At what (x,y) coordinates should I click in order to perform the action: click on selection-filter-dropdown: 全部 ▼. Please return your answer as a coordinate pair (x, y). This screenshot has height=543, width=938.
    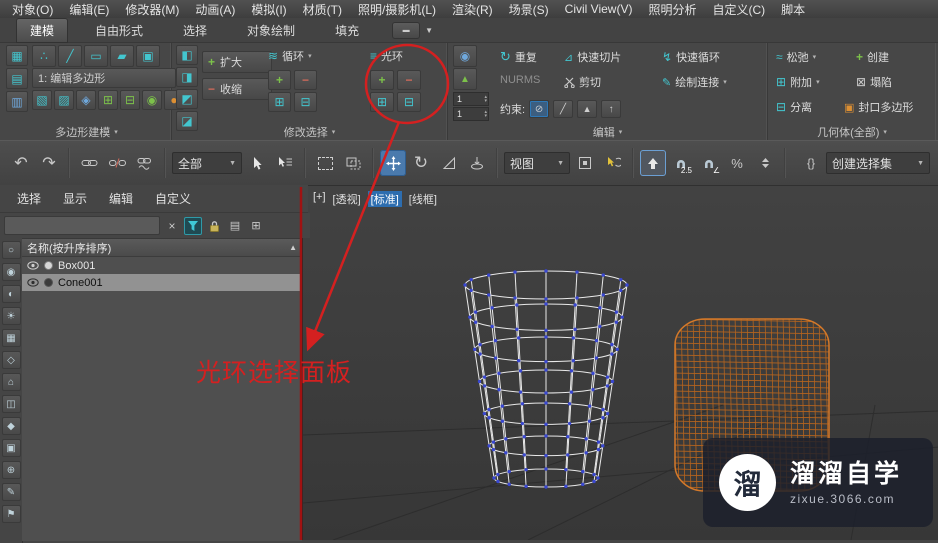
    Looking at the image, I should click on (207, 163).